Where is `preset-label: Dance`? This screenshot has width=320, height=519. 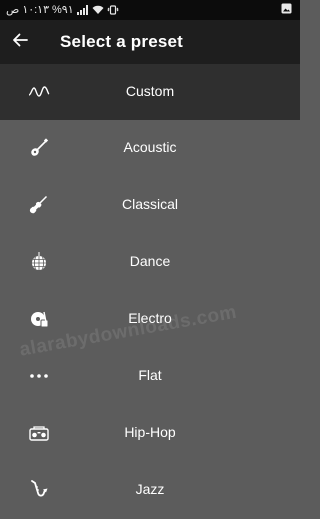 preset-label: Dance is located at coordinates (150, 261).